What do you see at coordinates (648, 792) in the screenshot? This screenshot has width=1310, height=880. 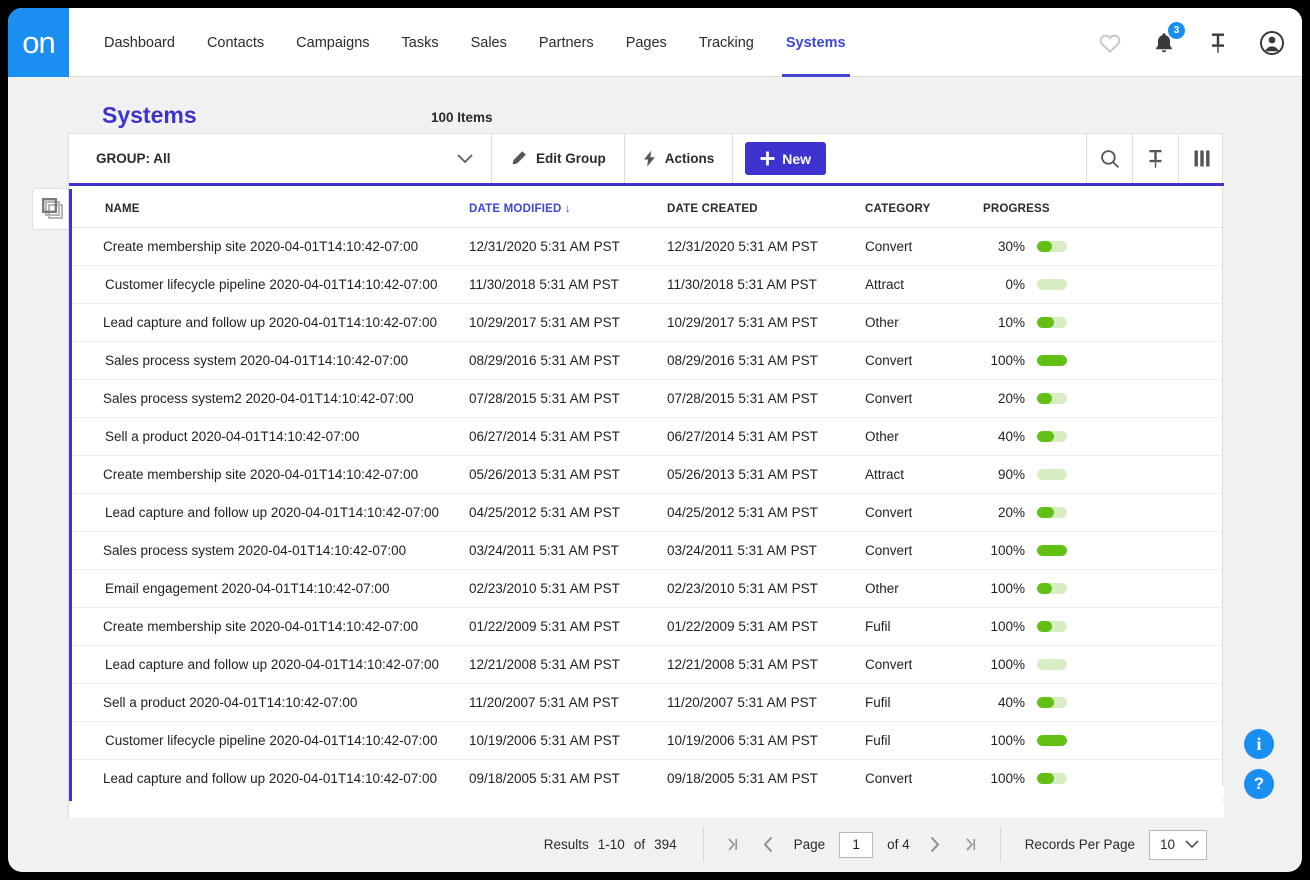 I see `horizontal-scrollbar-track` at bounding box center [648, 792].